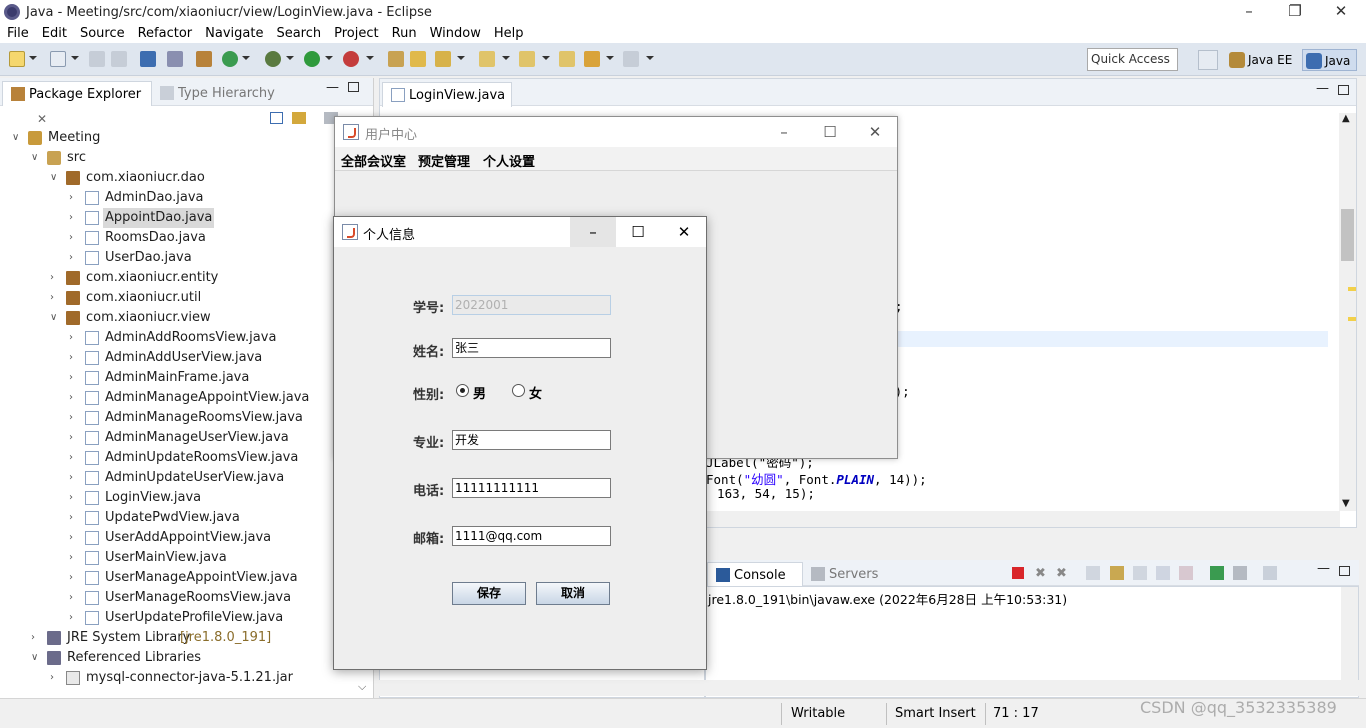  What do you see at coordinates (148, 59) in the screenshot?
I see `console-icon` at bounding box center [148, 59].